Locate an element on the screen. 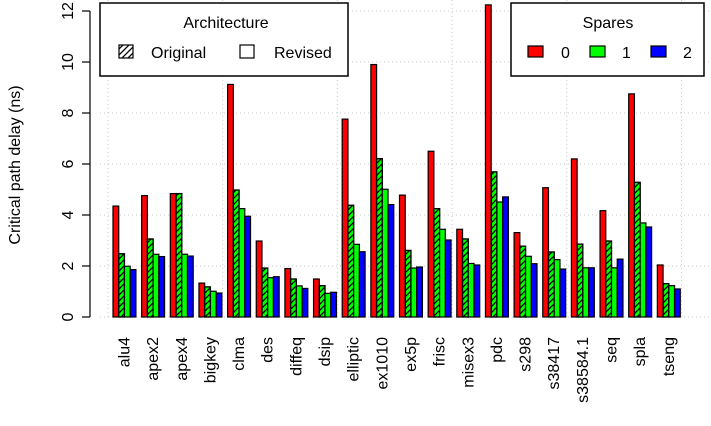 The height and width of the screenshot is (426, 711). x-tick-label: diffeq is located at coordinates (296, 356).